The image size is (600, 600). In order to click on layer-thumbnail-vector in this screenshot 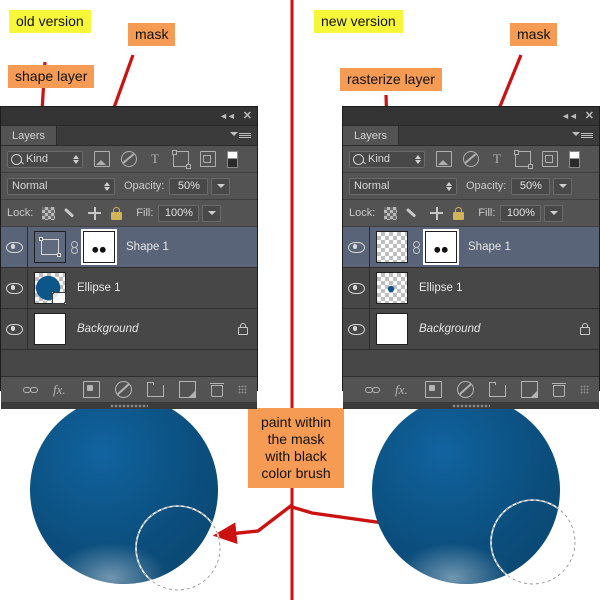, I will do `click(50, 247)`.